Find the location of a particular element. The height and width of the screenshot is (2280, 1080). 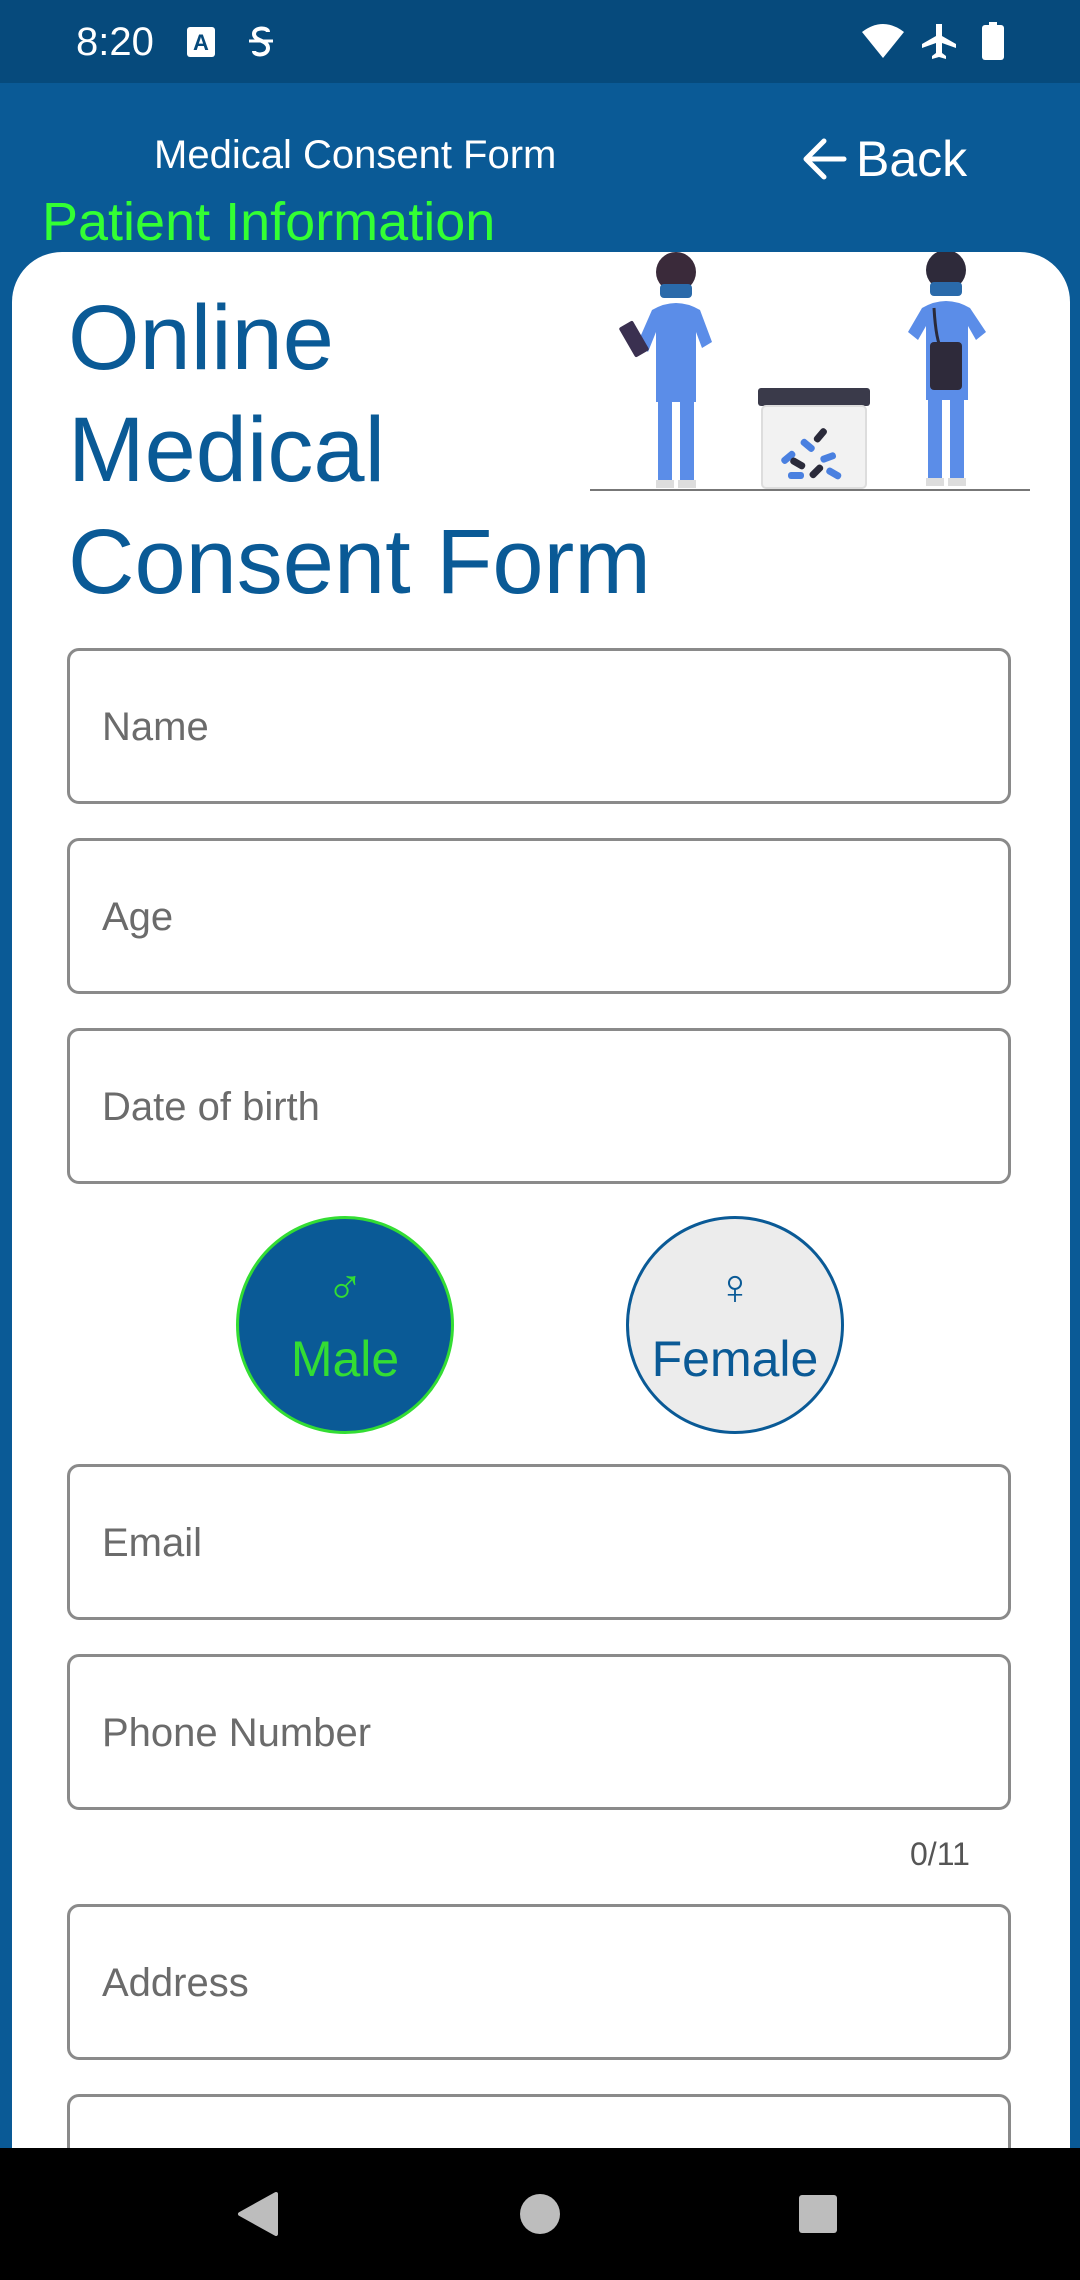

address-field is located at coordinates (539, 1982).